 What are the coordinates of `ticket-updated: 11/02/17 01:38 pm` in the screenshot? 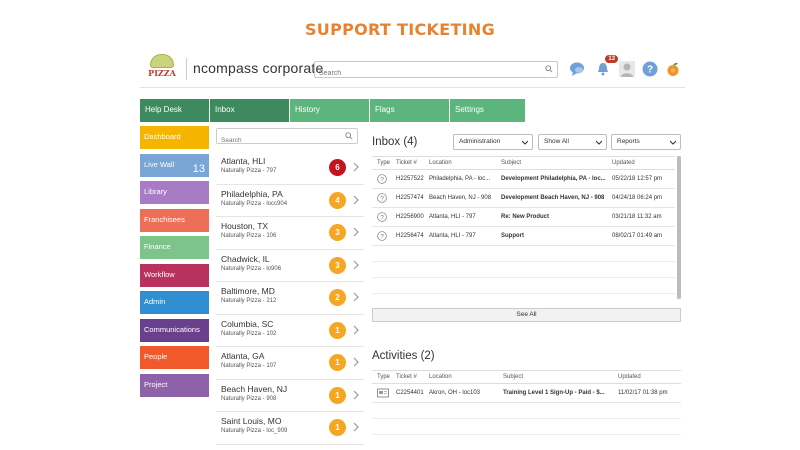 It's located at (643, 393).